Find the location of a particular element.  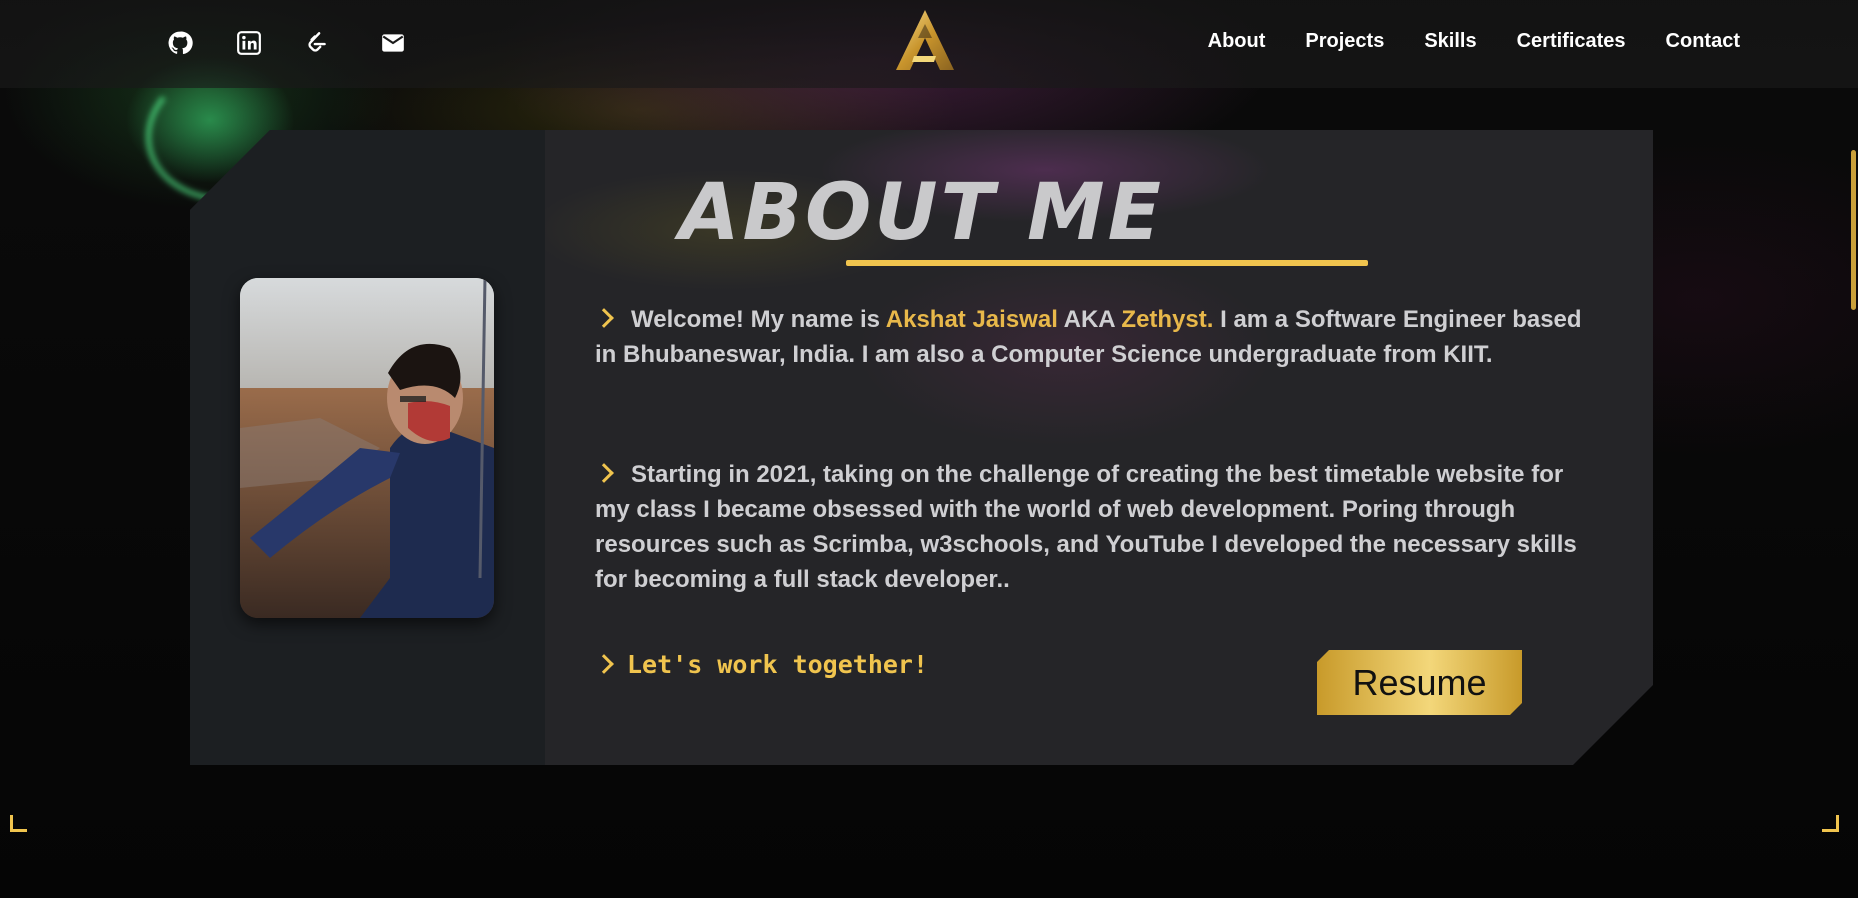

alias-highlight: Zethyst. is located at coordinates (1167, 319).